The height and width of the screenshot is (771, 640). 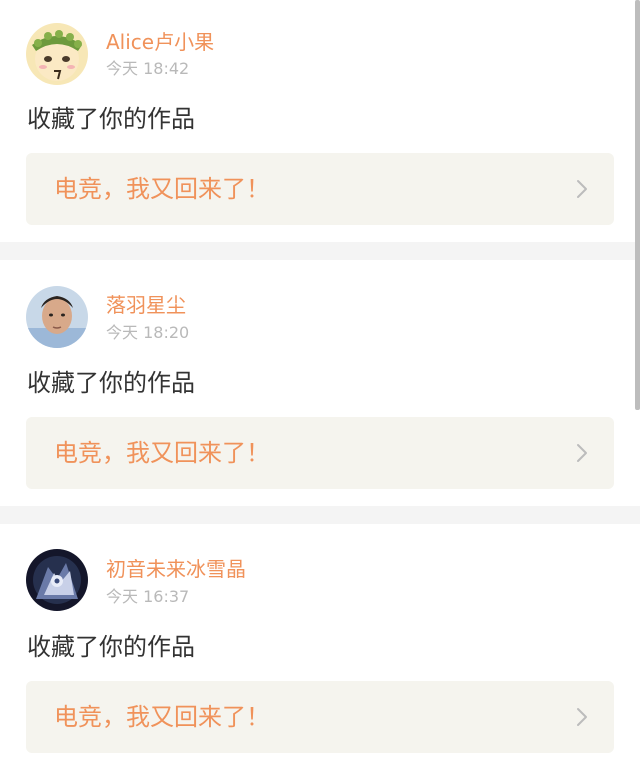 What do you see at coordinates (146, 305) in the screenshot?
I see `username: 落羽星尘` at bounding box center [146, 305].